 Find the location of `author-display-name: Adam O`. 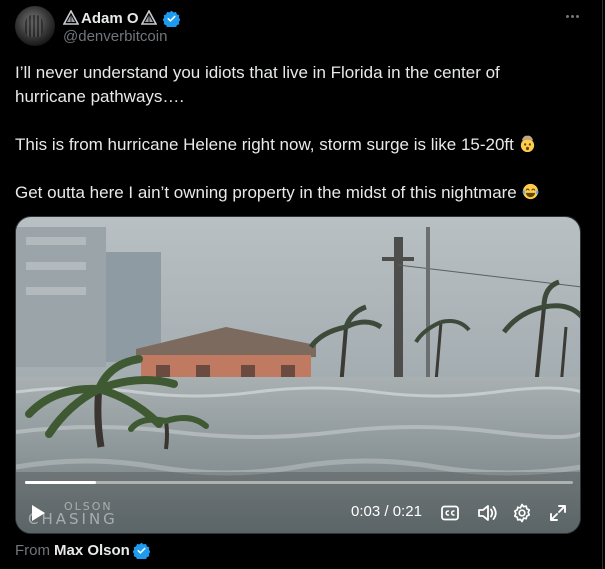

author-display-name: Adam O is located at coordinates (110, 18).